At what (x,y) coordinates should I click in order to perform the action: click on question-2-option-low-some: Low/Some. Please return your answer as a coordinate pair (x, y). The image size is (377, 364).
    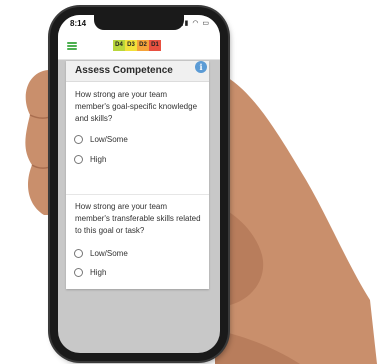
    Looking at the image, I should click on (101, 253).